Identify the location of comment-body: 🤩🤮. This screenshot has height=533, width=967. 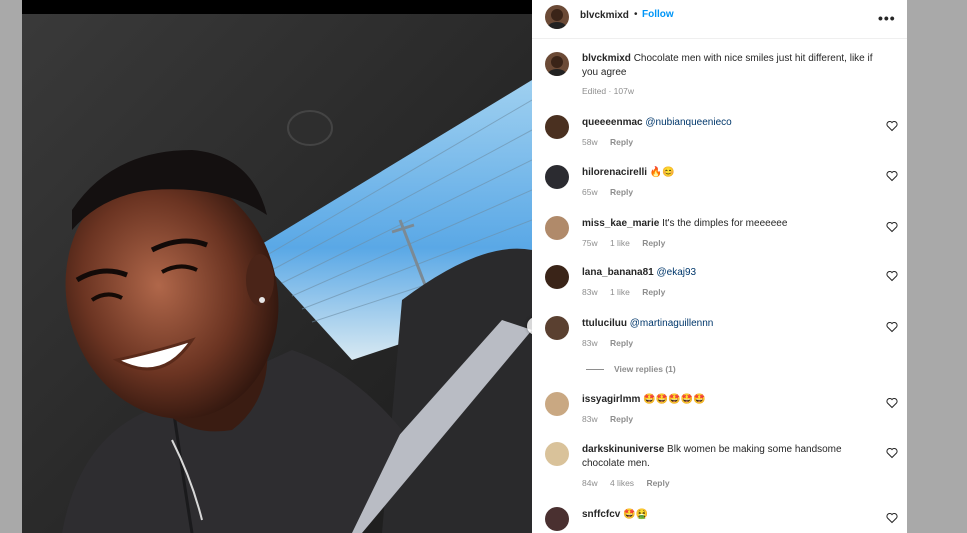
(636, 514).